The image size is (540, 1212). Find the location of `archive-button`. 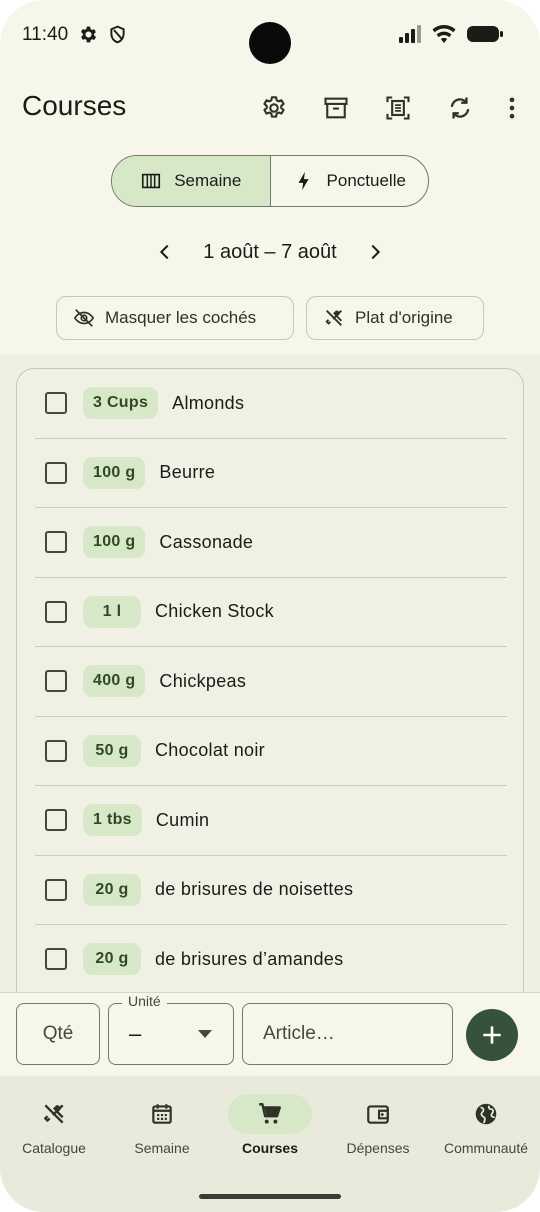

archive-button is located at coordinates (336, 108).